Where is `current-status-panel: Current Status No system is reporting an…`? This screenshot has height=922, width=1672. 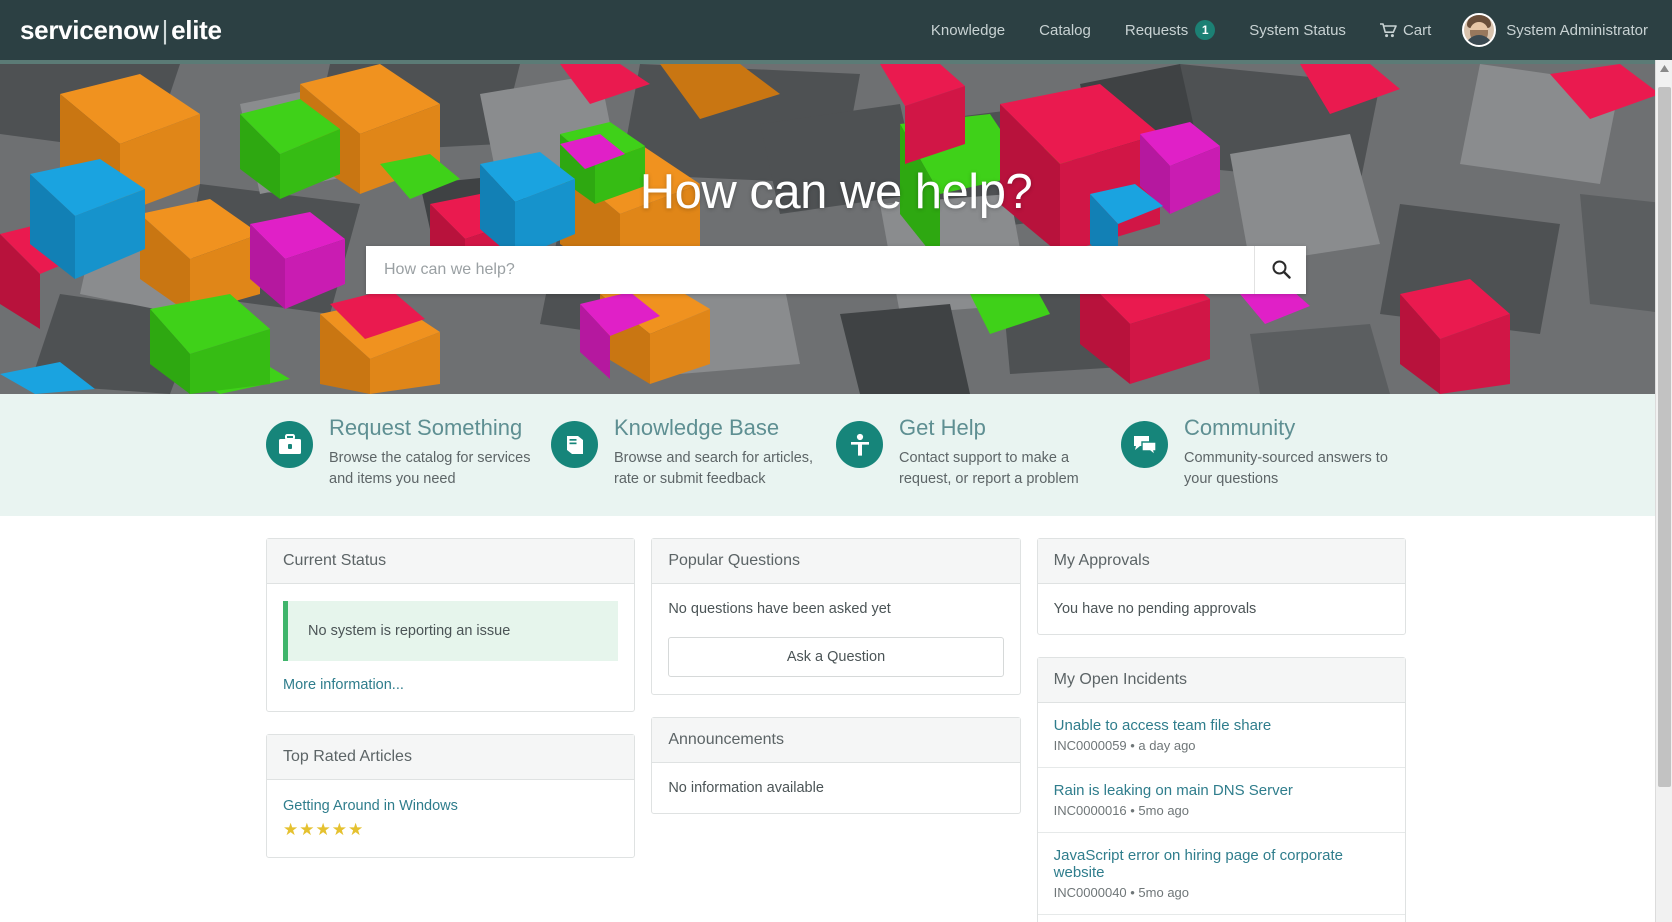 current-status-panel: Current Status No system is reporting an… is located at coordinates (451, 625).